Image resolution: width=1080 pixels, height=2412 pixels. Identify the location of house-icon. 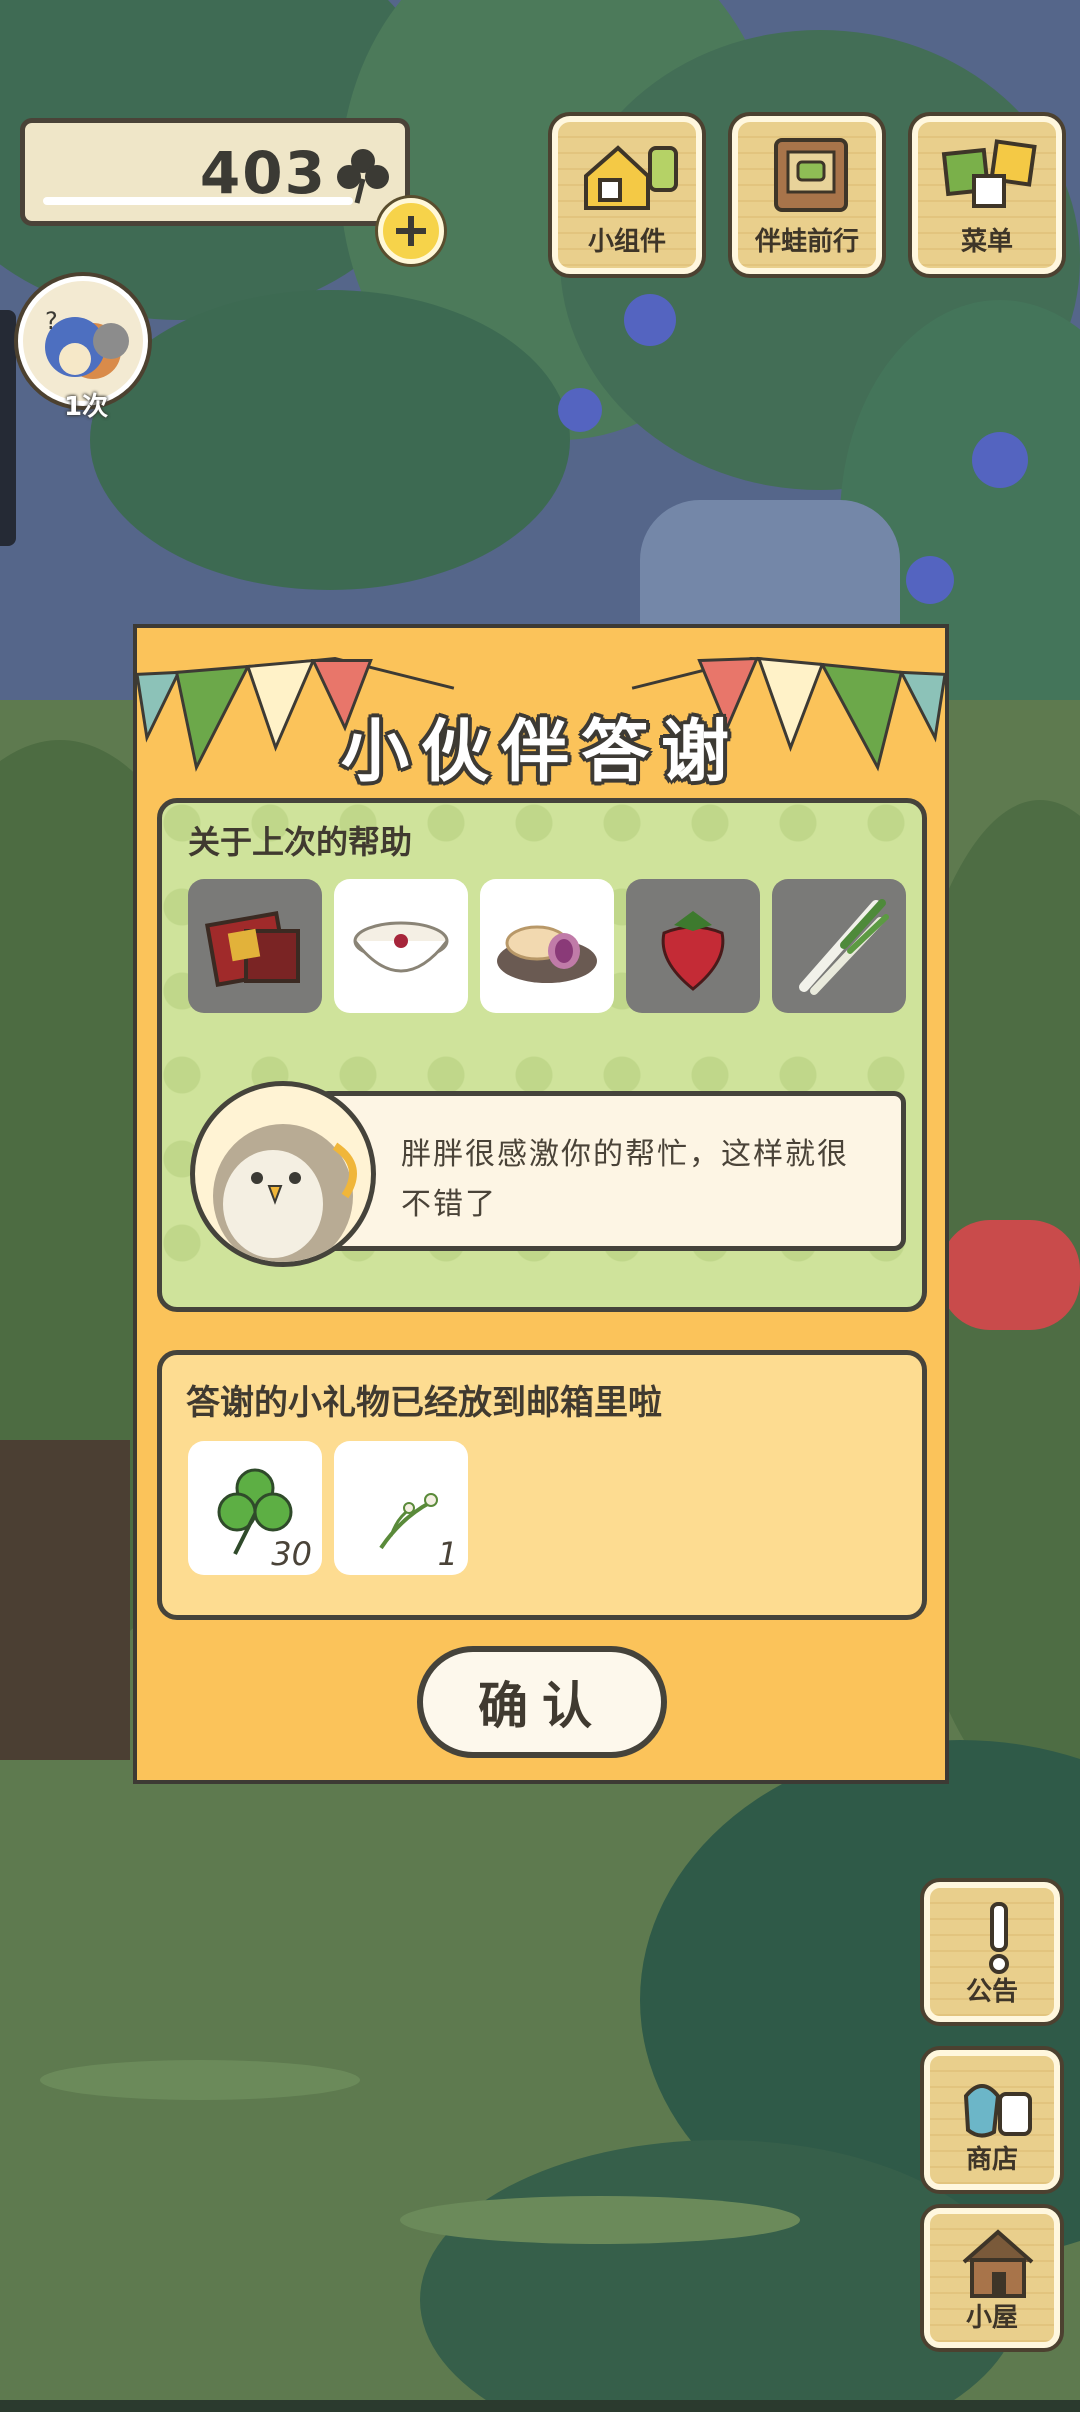
(998, 2263).